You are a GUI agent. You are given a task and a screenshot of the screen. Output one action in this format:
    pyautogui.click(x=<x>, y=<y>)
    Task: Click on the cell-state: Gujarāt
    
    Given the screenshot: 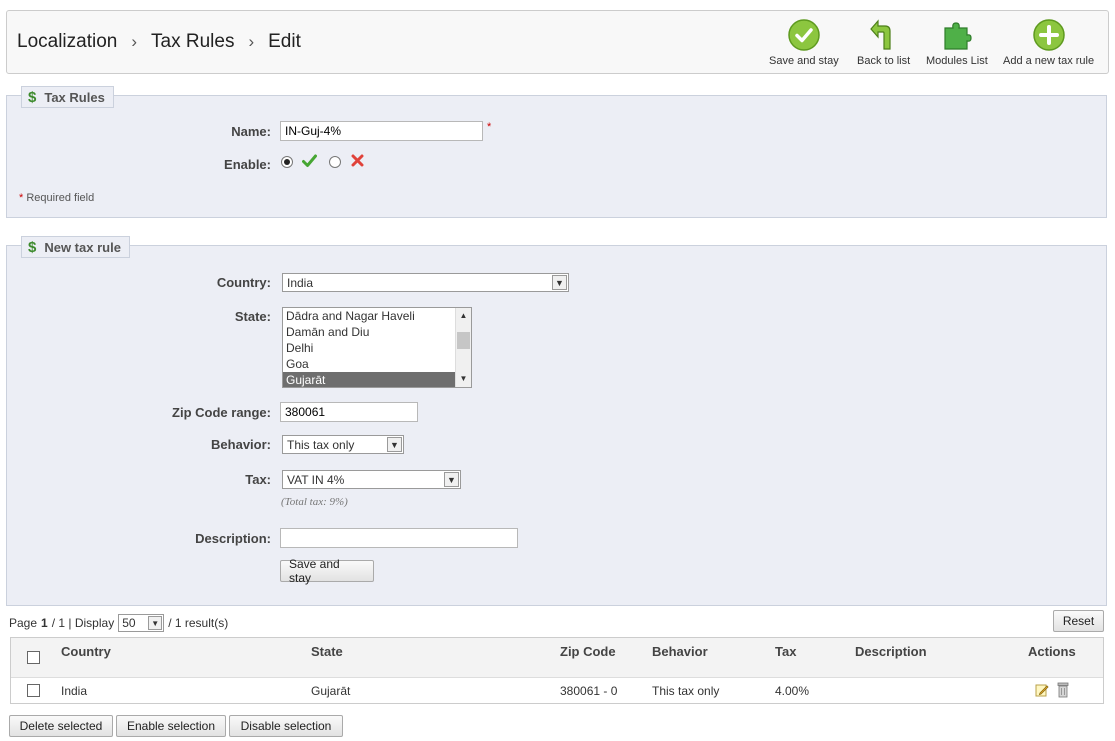 What is the action you would take?
    pyautogui.click(x=331, y=691)
    